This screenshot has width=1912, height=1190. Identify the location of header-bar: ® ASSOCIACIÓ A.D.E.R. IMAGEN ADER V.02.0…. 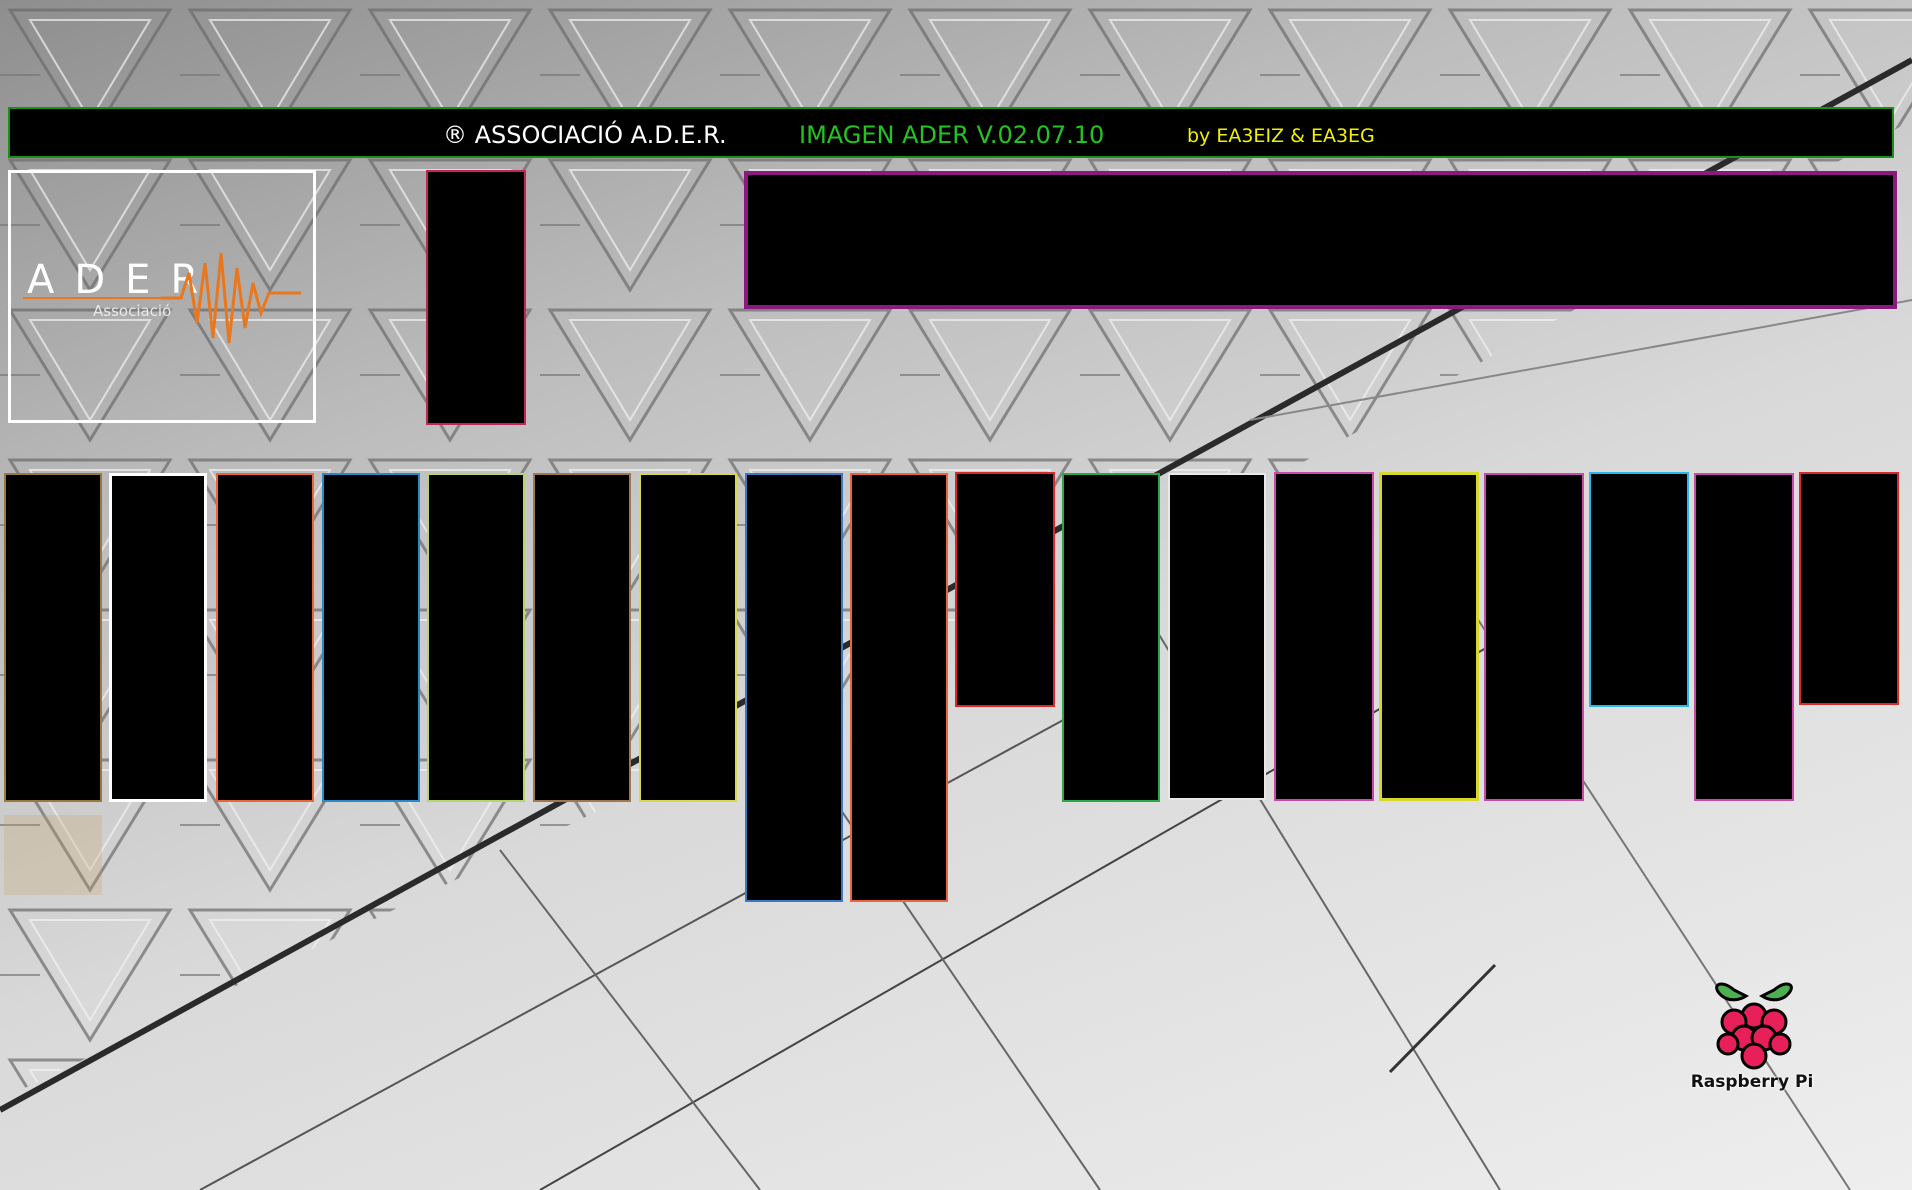
(951, 132).